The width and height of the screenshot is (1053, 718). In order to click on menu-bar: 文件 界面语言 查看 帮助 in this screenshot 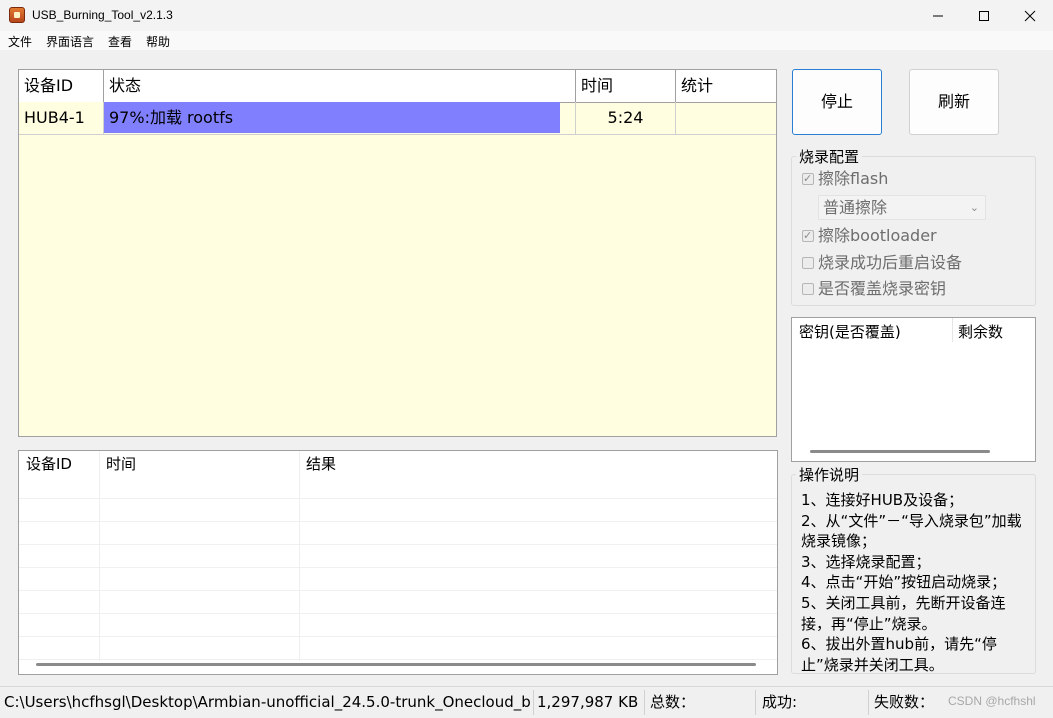, I will do `click(526, 40)`.